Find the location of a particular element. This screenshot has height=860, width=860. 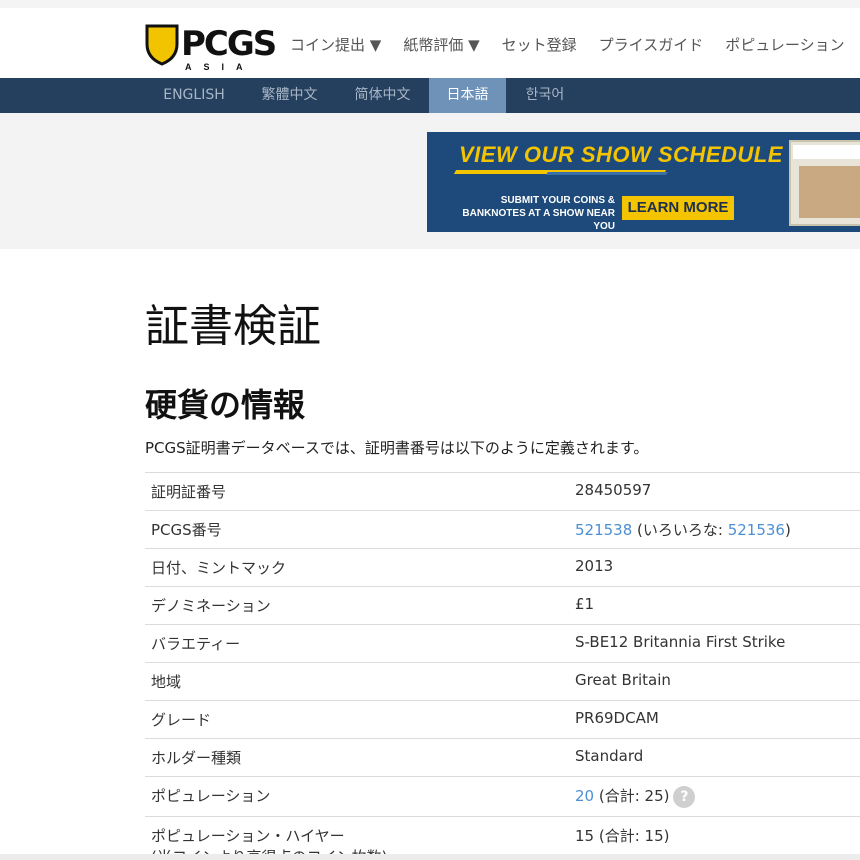

learn-more-button: LEARN MORE is located at coordinates (678, 208).